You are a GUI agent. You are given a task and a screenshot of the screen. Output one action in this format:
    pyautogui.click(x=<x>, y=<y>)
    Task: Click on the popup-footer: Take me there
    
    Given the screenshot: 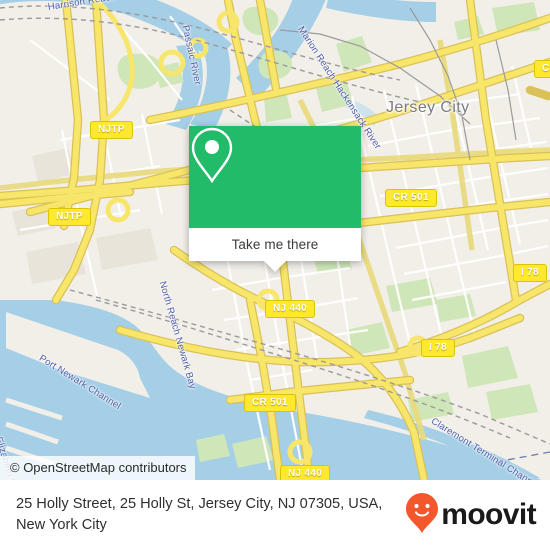 What is the action you would take?
    pyautogui.click(x=275, y=250)
    